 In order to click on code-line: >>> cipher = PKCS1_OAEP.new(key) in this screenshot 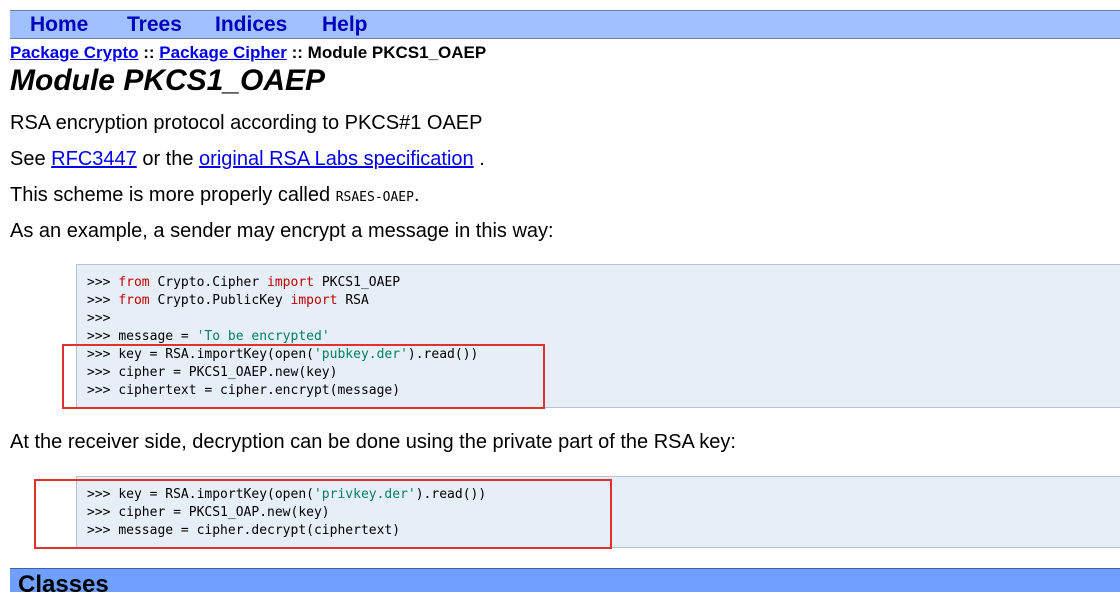, I will do `click(212, 372)`.